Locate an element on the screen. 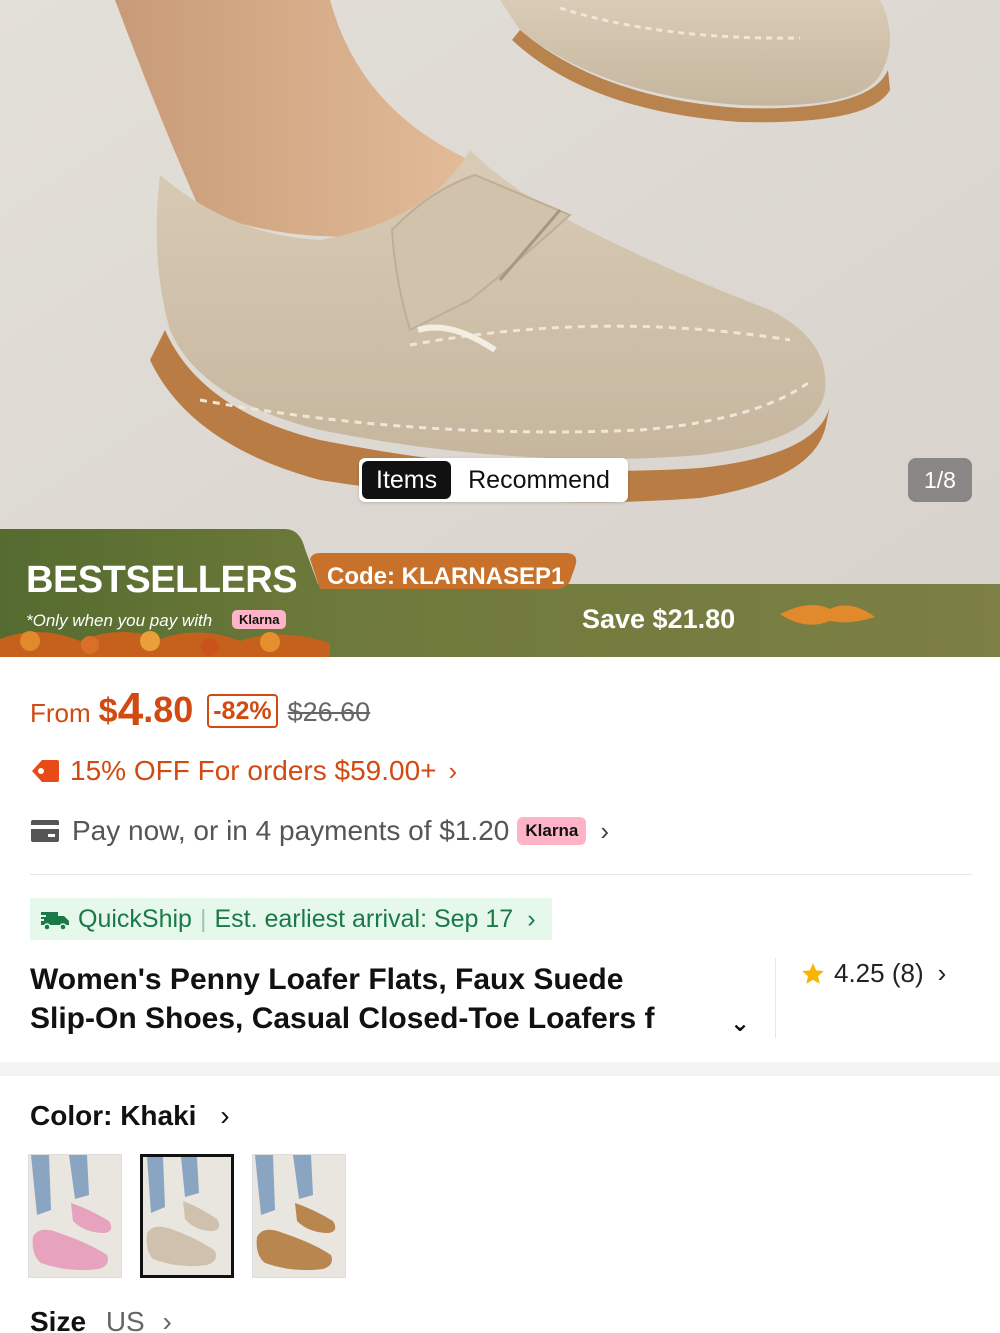  color-swatch-pink is located at coordinates (75, 1216).